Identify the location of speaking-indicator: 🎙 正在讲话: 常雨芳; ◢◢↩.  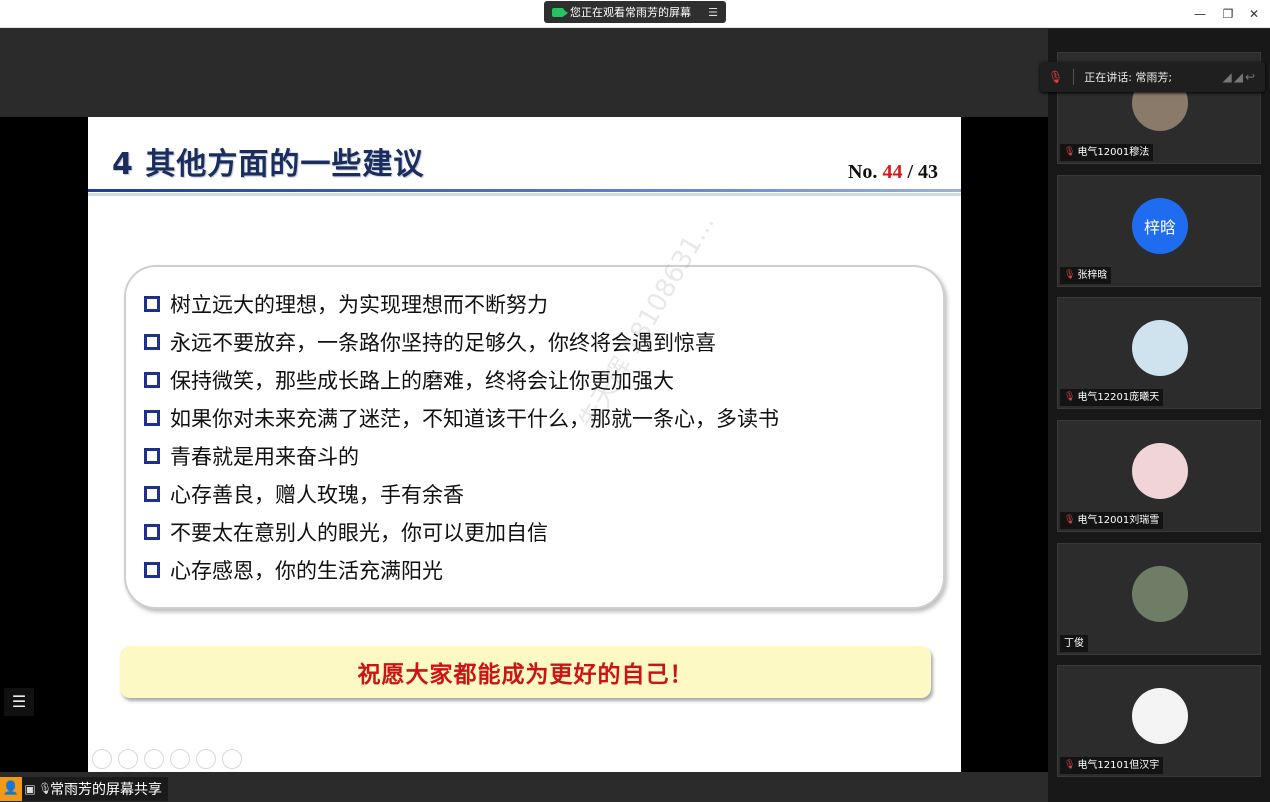
(1152, 77).